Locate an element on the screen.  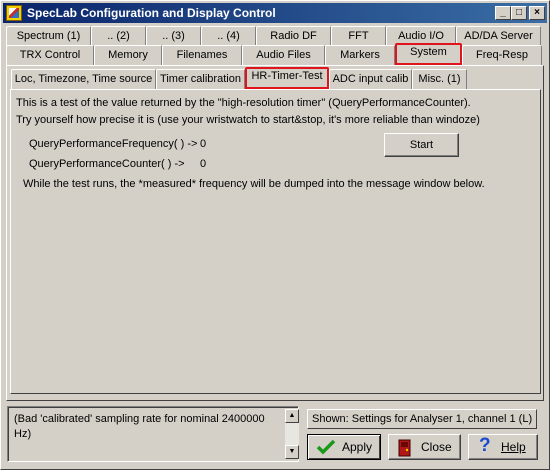
help-button: ? Help is located at coordinates (503, 447).